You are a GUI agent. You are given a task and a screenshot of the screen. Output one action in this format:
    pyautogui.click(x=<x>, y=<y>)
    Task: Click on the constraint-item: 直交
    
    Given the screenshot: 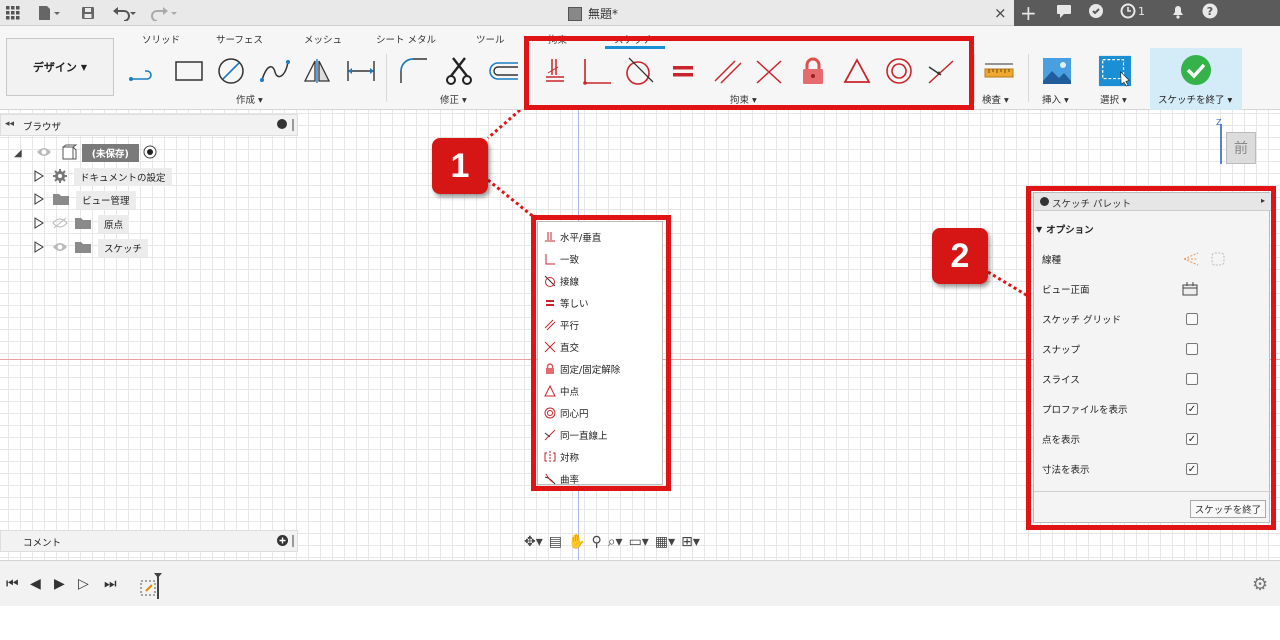 What is the action you would take?
    pyautogui.click(x=561, y=347)
    